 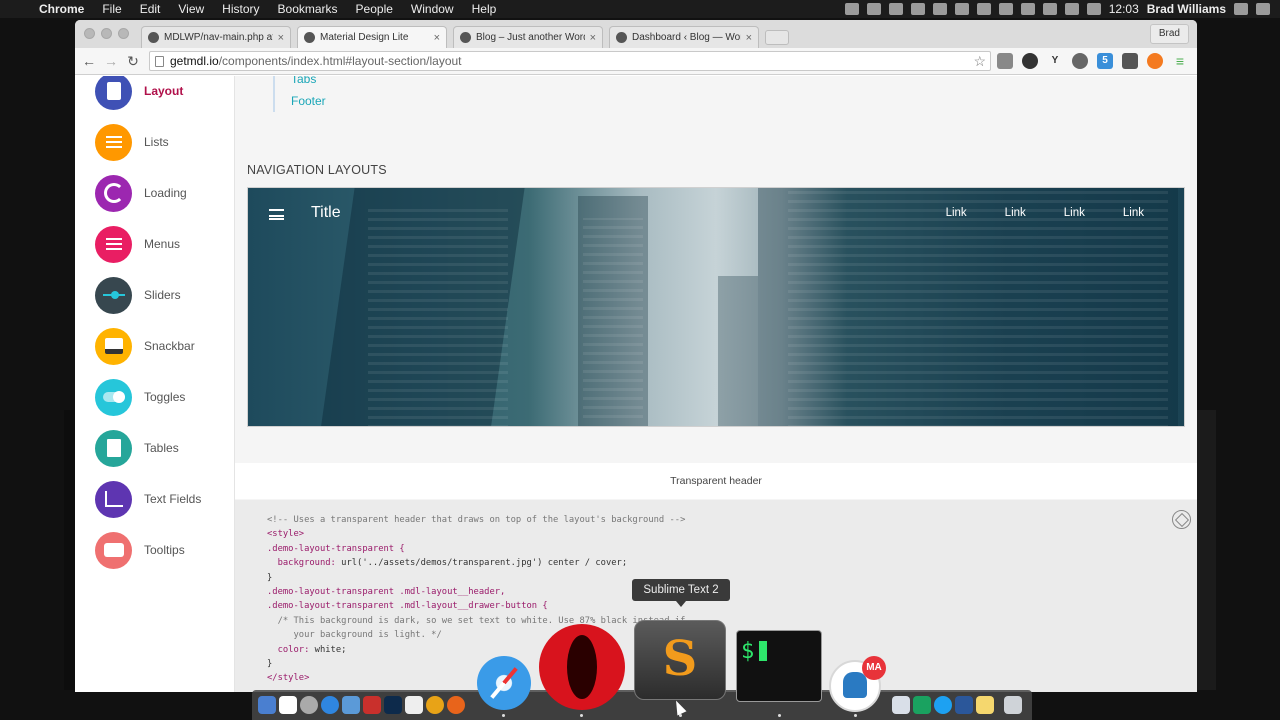 What do you see at coordinates (165, 244) in the screenshot?
I see `sidebar-item-menus: Menus` at bounding box center [165, 244].